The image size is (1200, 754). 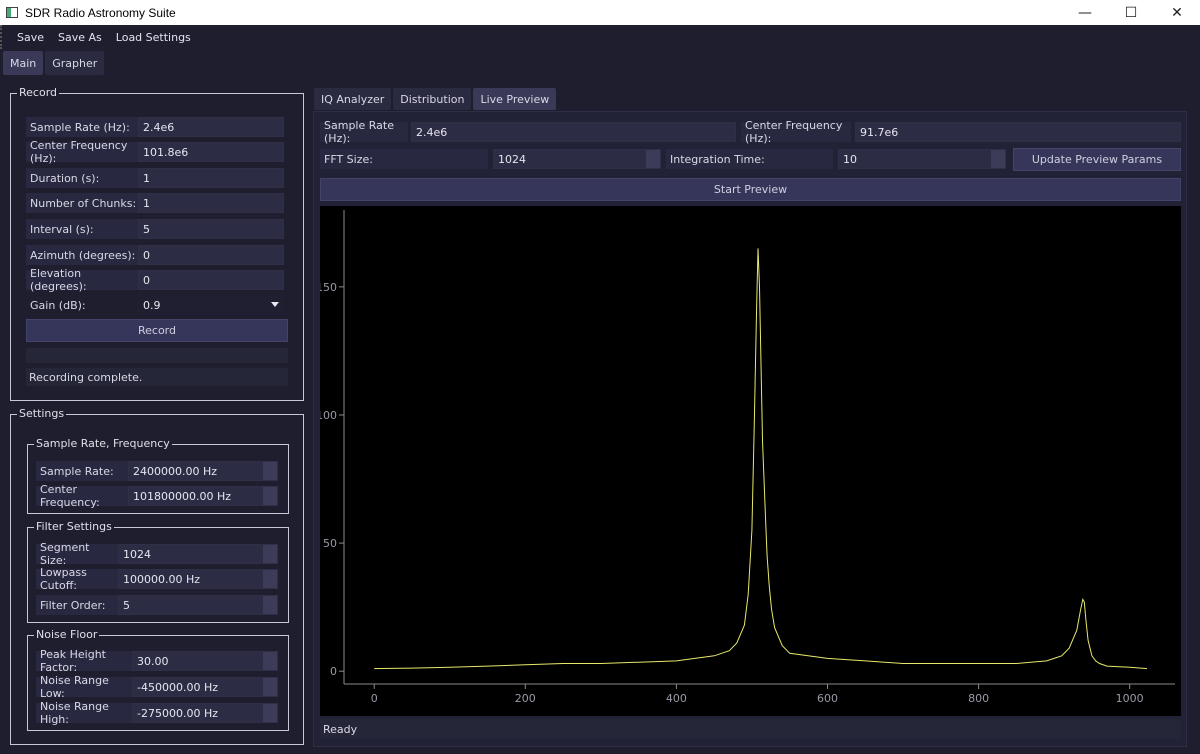 I want to click on menu-load-settings: Load Settings, so click(x=153, y=37).